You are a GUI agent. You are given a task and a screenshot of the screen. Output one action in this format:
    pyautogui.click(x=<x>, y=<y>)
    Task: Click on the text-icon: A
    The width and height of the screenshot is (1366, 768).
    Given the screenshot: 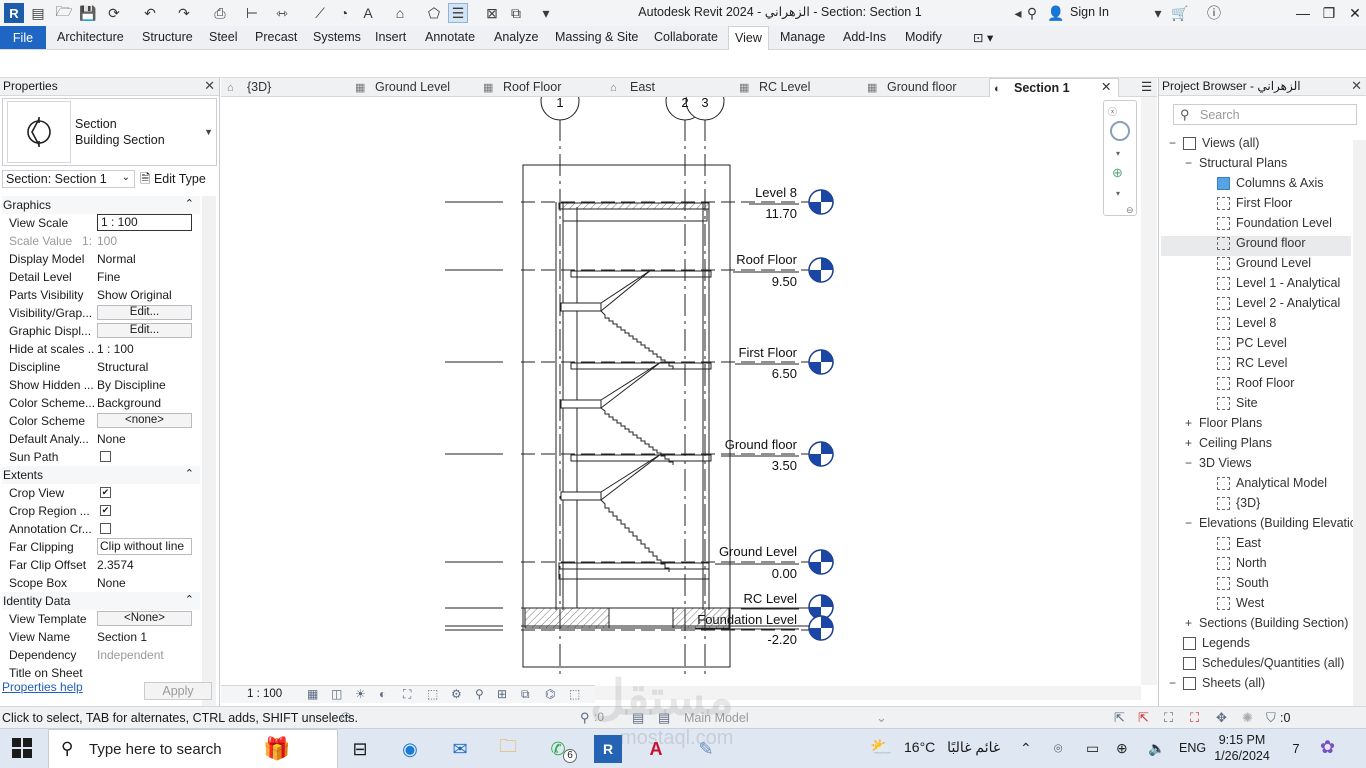 What is the action you would take?
    pyautogui.click(x=368, y=13)
    